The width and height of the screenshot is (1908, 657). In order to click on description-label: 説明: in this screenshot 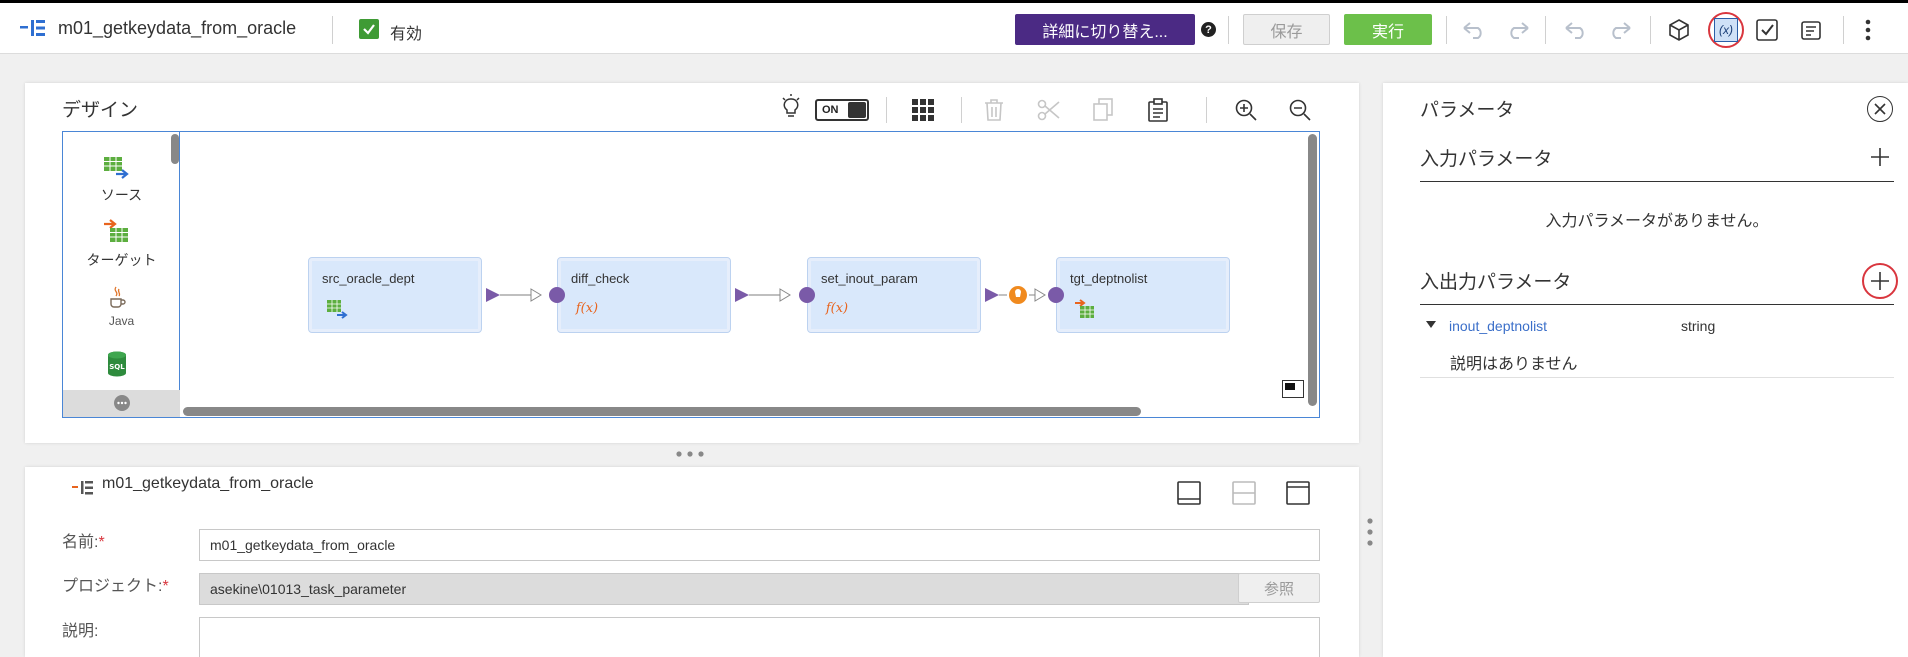, I will do `click(80, 631)`.